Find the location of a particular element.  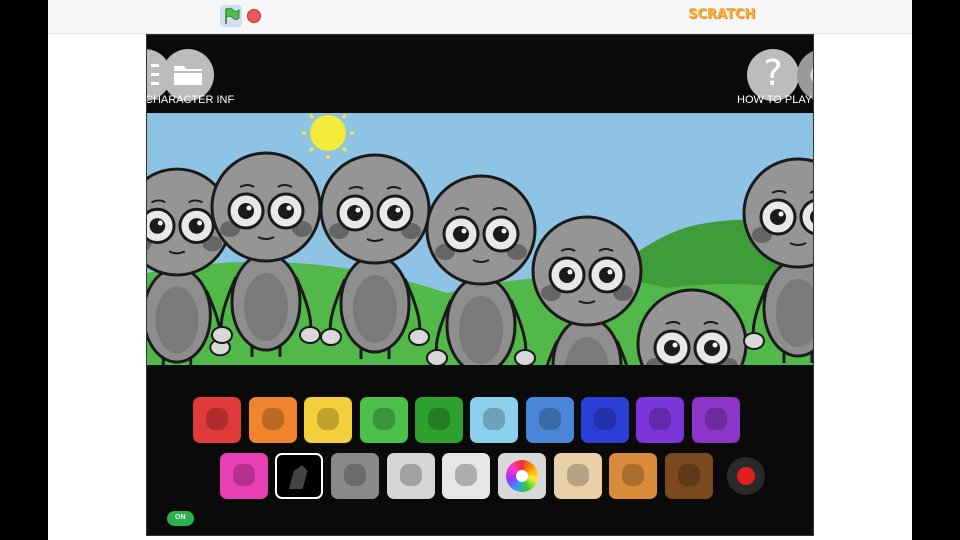

swatch-rainbow-flower is located at coordinates (522, 476).